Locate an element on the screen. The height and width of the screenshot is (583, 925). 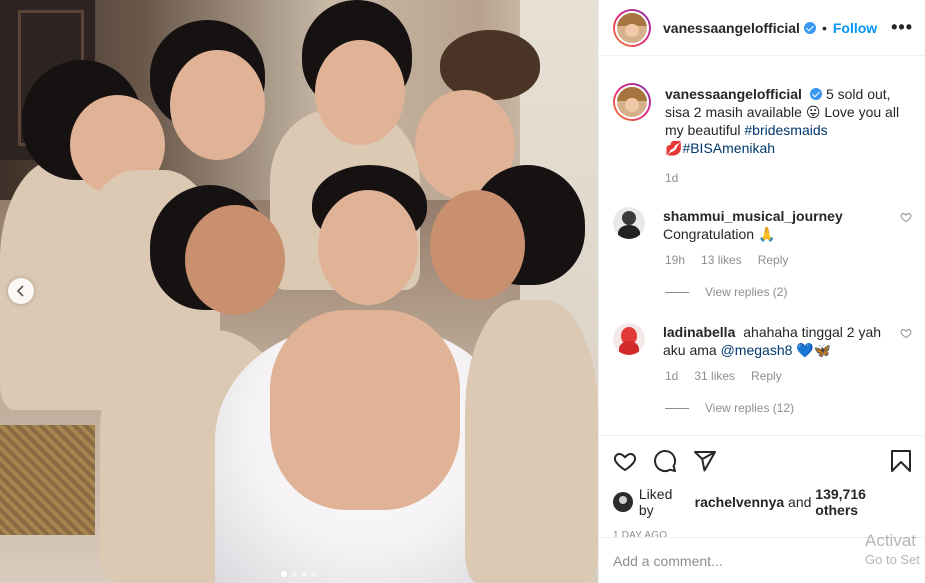
bride-arms is located at coordinates (365, 410).